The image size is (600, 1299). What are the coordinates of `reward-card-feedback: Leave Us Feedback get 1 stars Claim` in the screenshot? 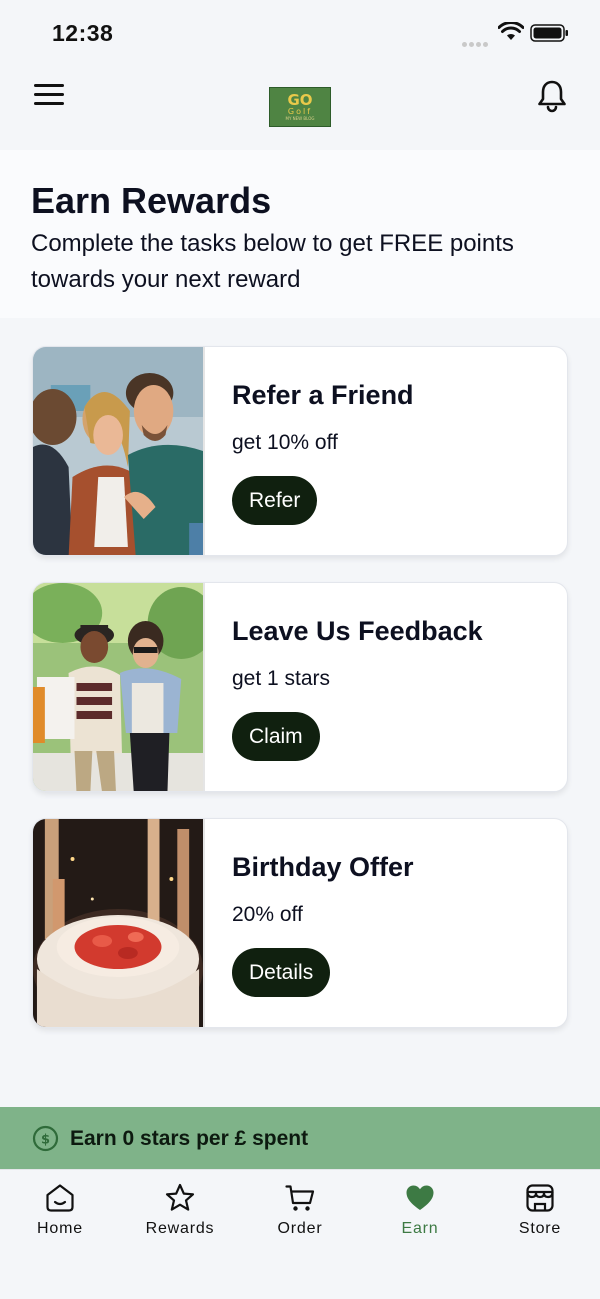 It's located at (300, 687).